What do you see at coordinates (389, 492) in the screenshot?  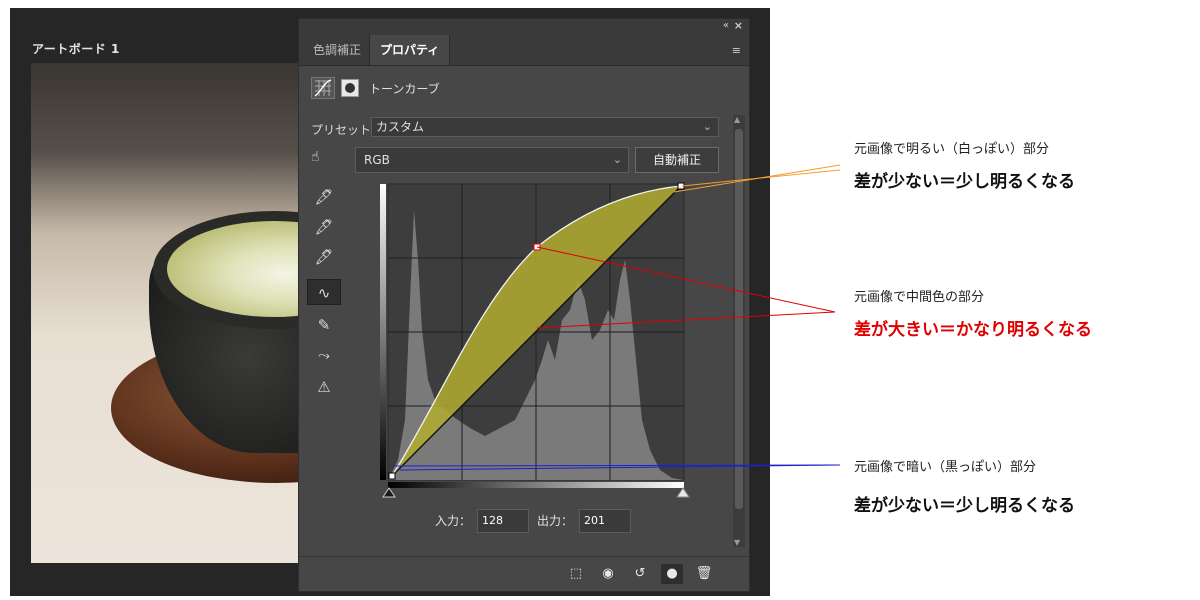 I see `black-point-slider` at bounding box center [389, 492].